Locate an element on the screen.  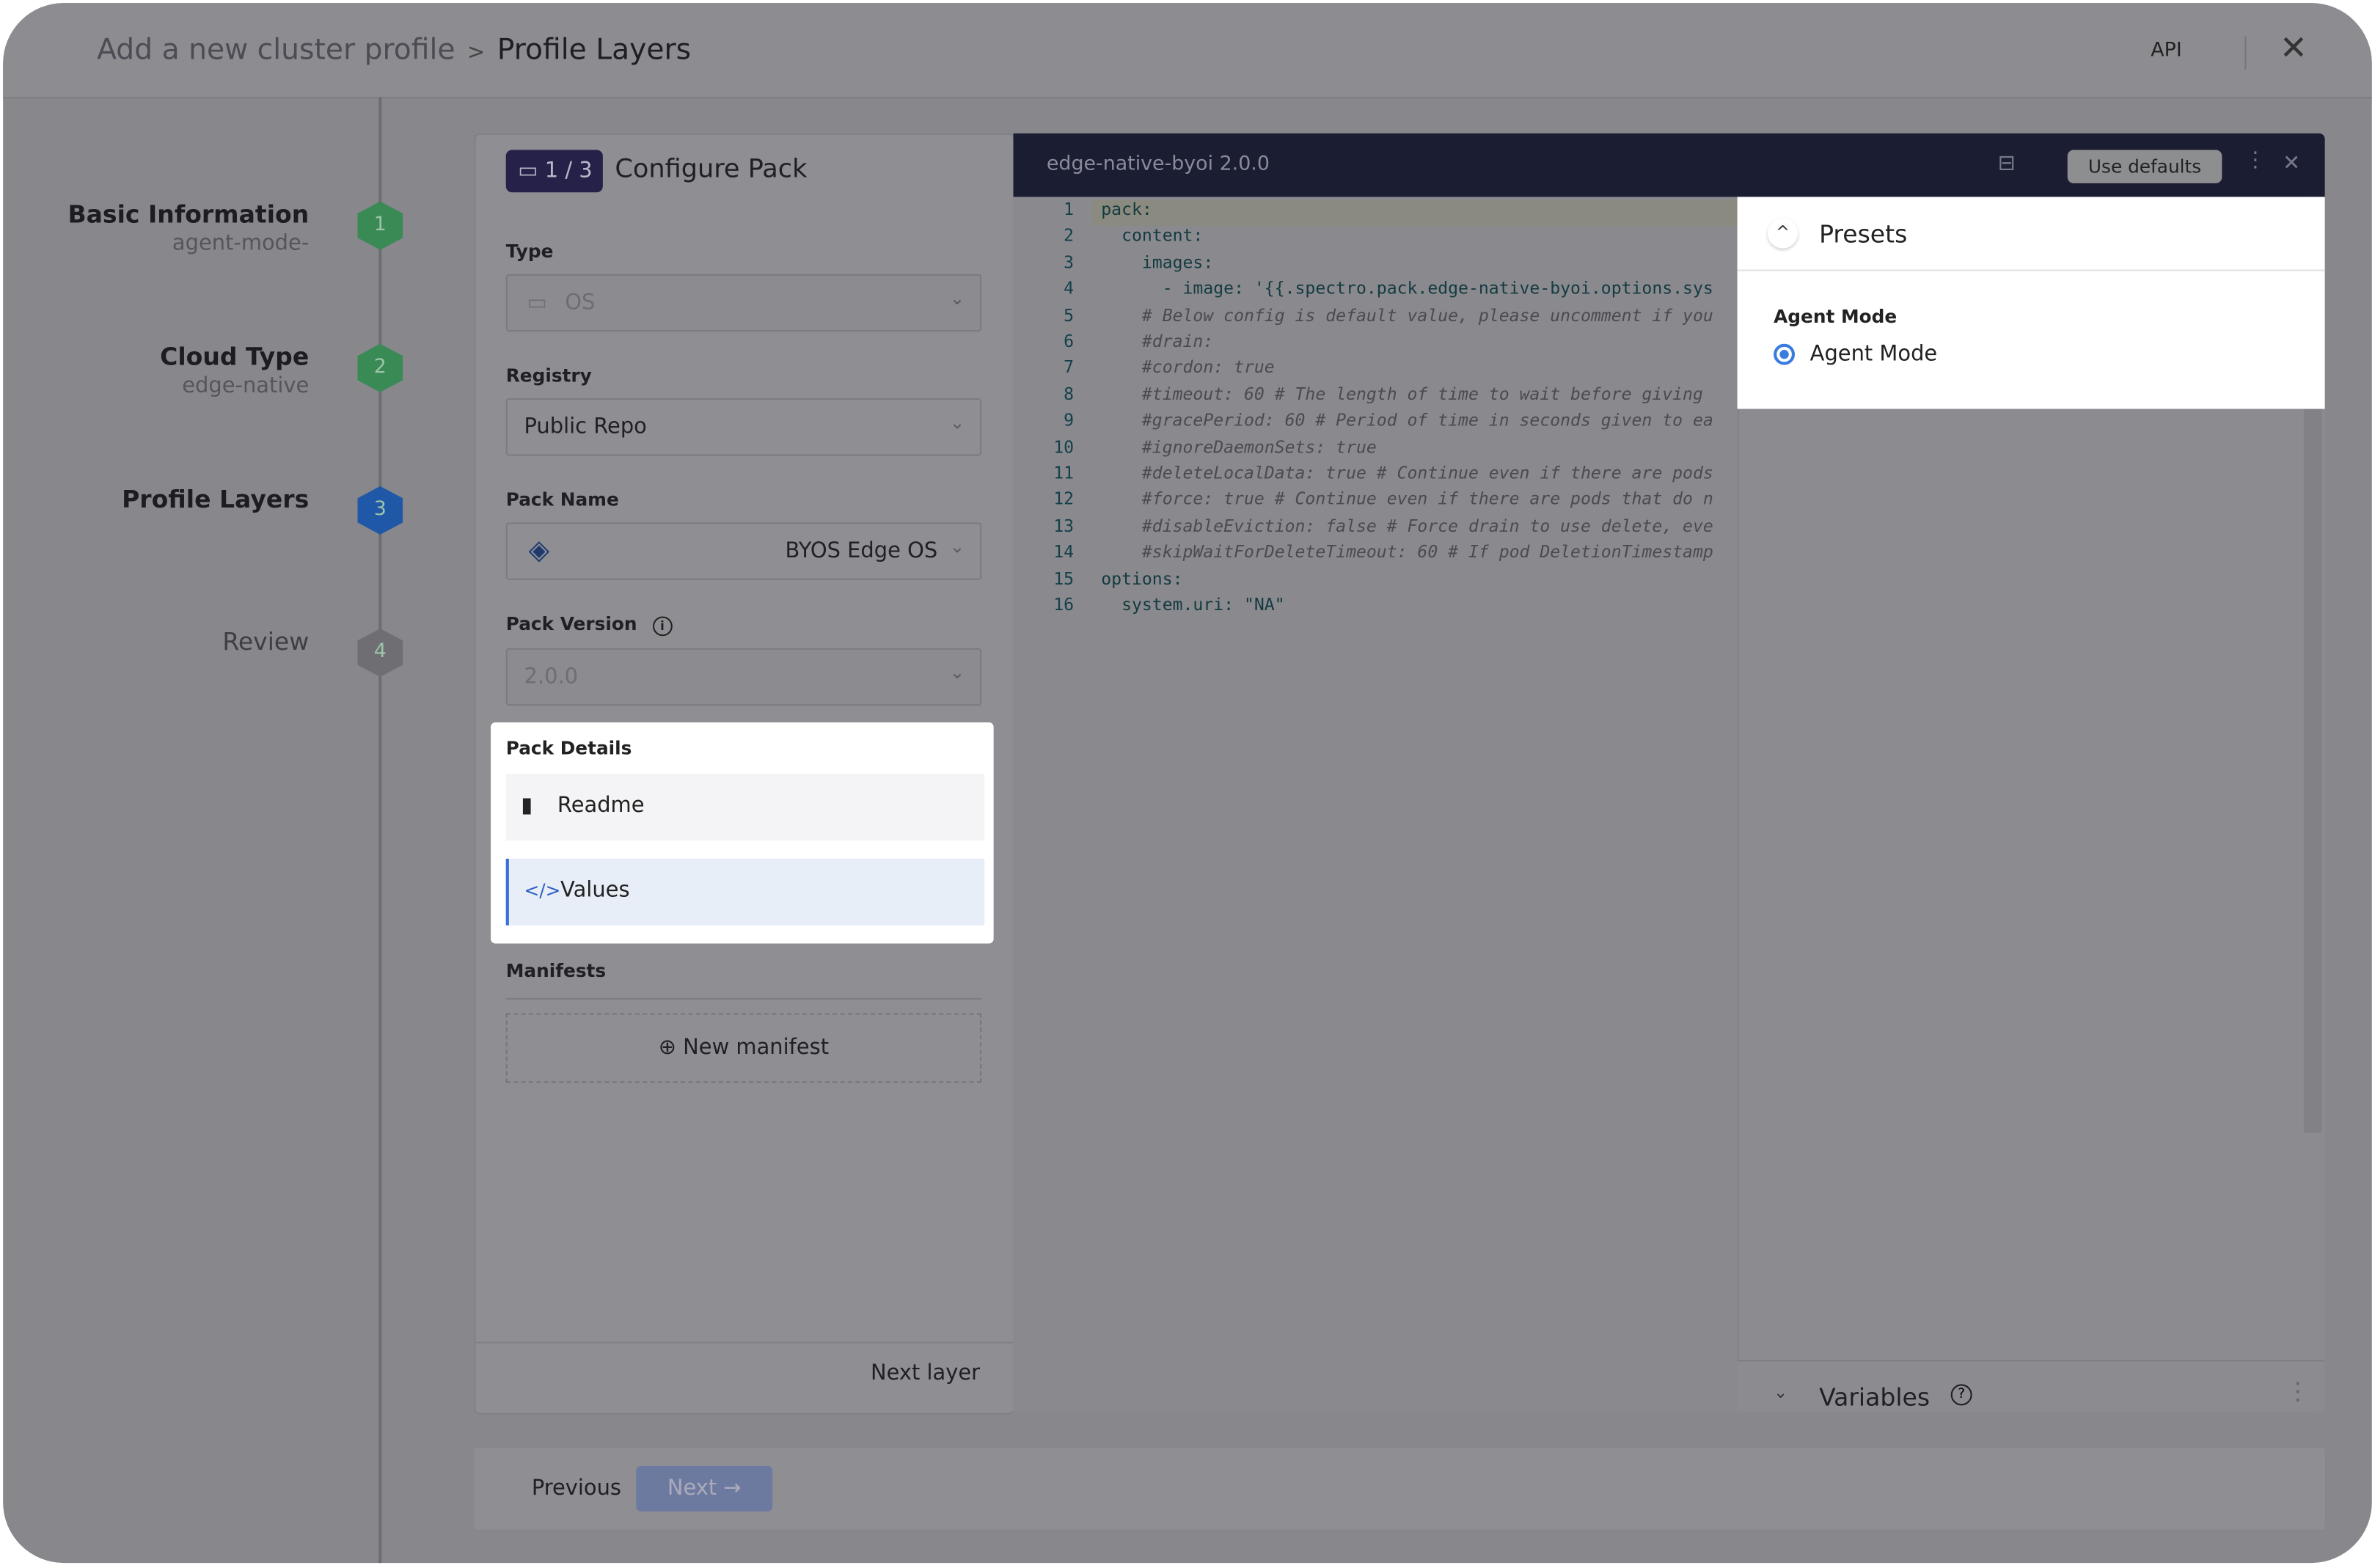
code-line: system.uri: "NA" is located at coordinates (1193, 605).